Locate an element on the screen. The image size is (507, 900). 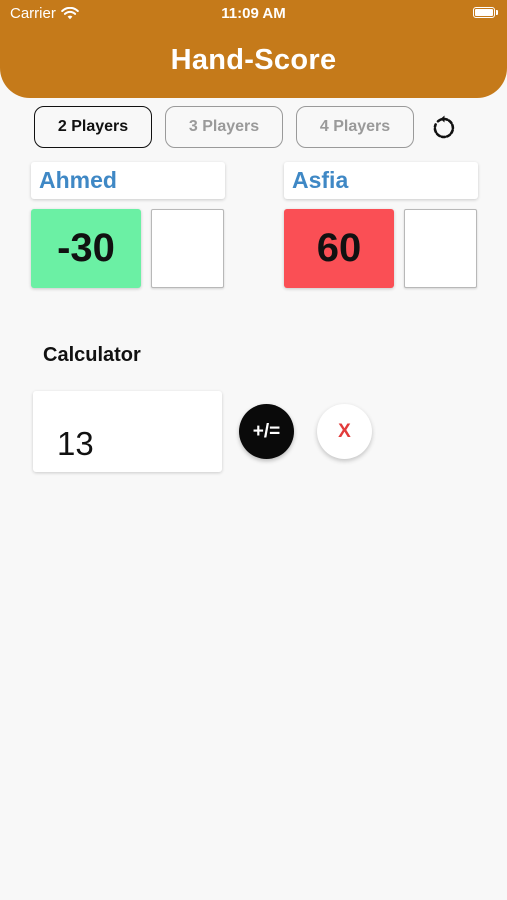
three-players-button: 3 Players is located at coordinates (224, 127).